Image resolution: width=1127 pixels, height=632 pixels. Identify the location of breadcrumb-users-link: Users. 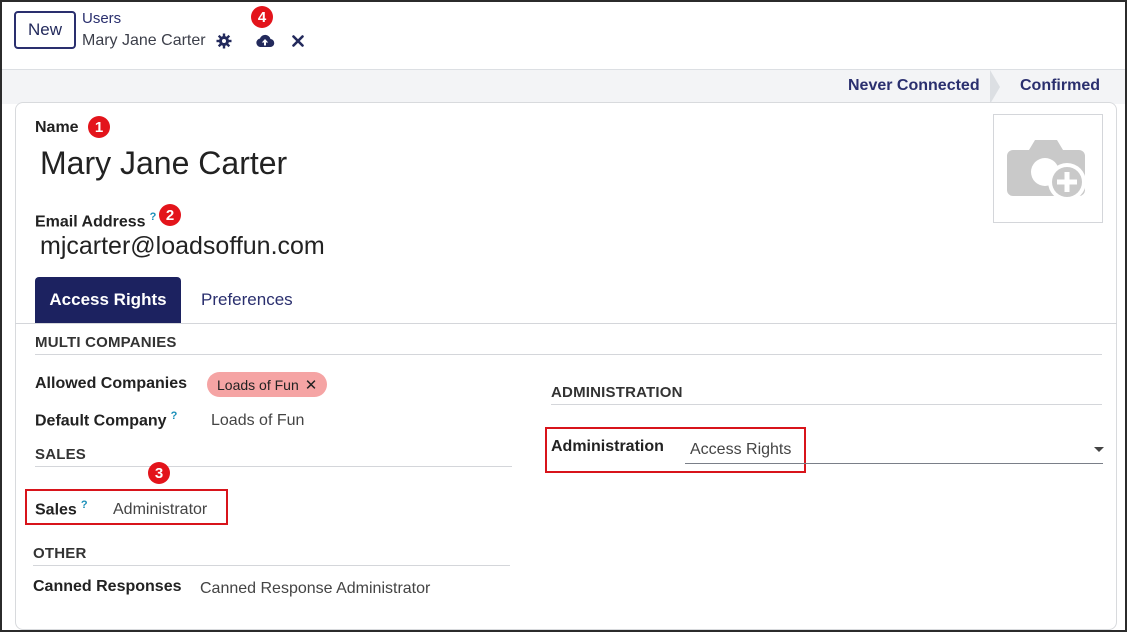
(101, 18).